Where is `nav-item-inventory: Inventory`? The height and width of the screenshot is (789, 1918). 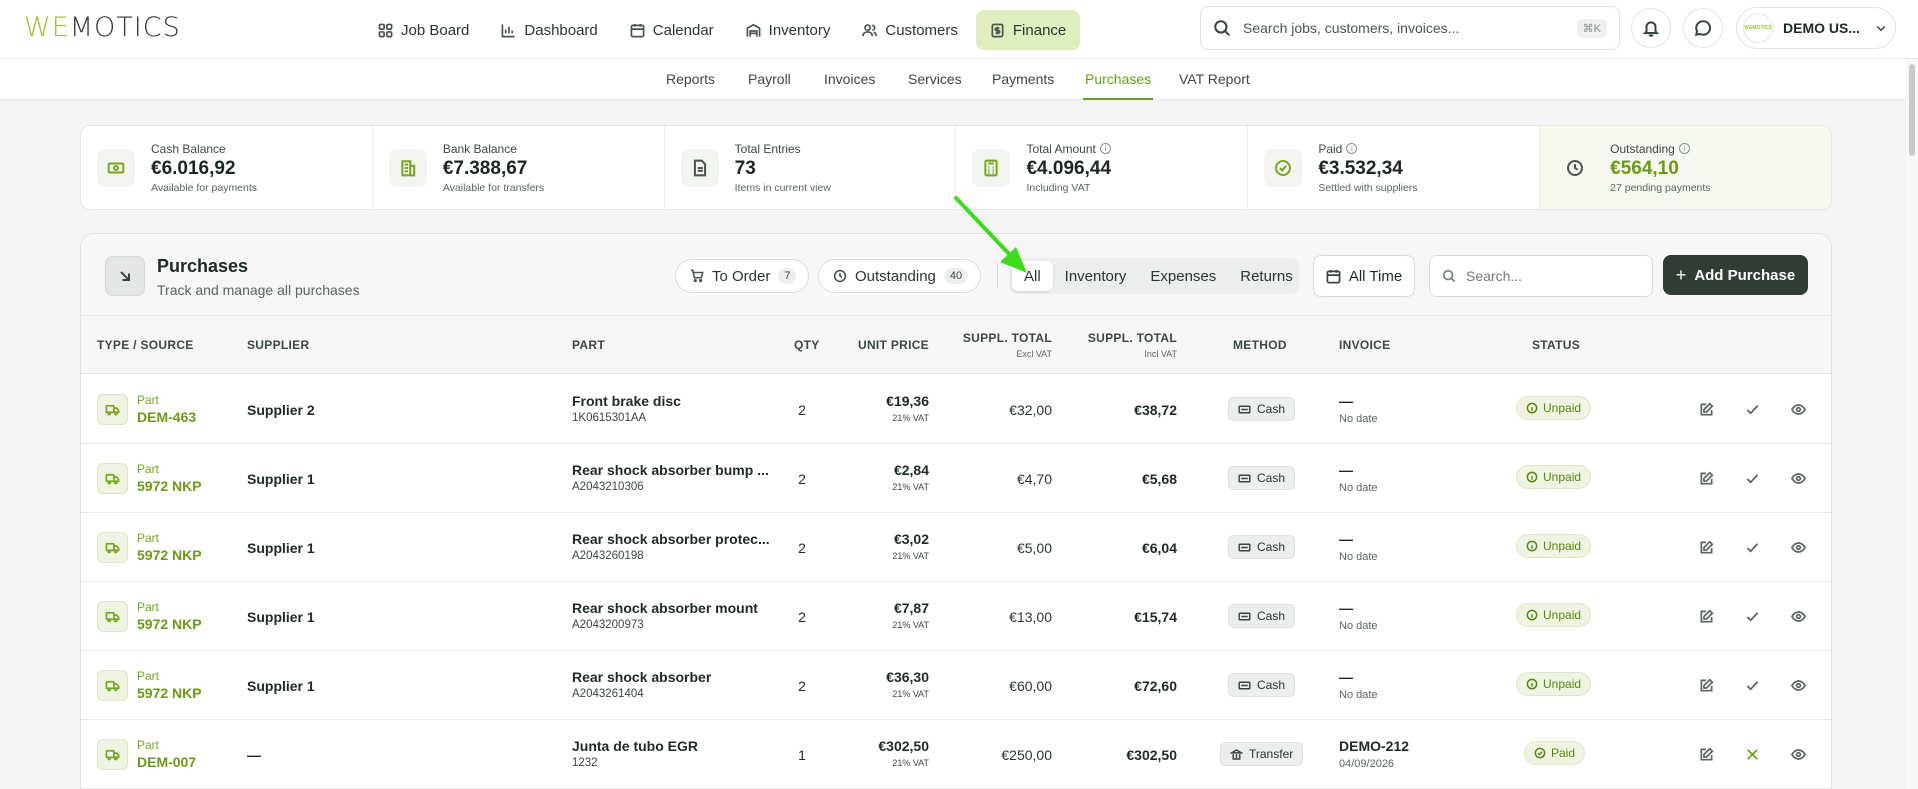
nav-item-inventory: Inventory is located at coordinates (788, 30).